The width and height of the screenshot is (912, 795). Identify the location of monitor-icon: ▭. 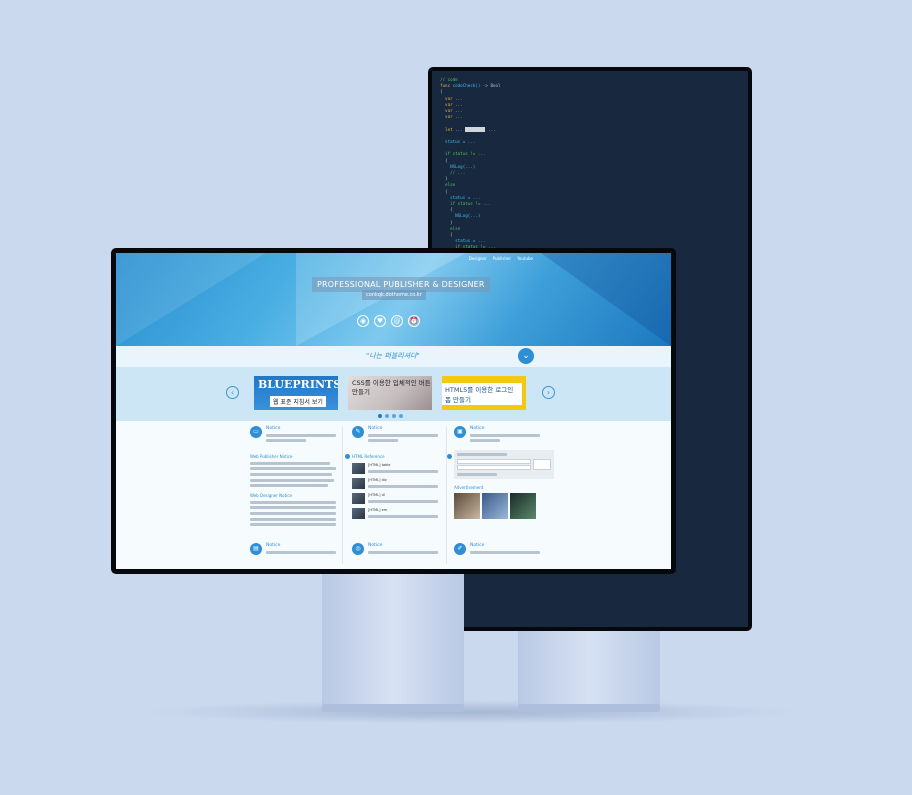
(256, 432).